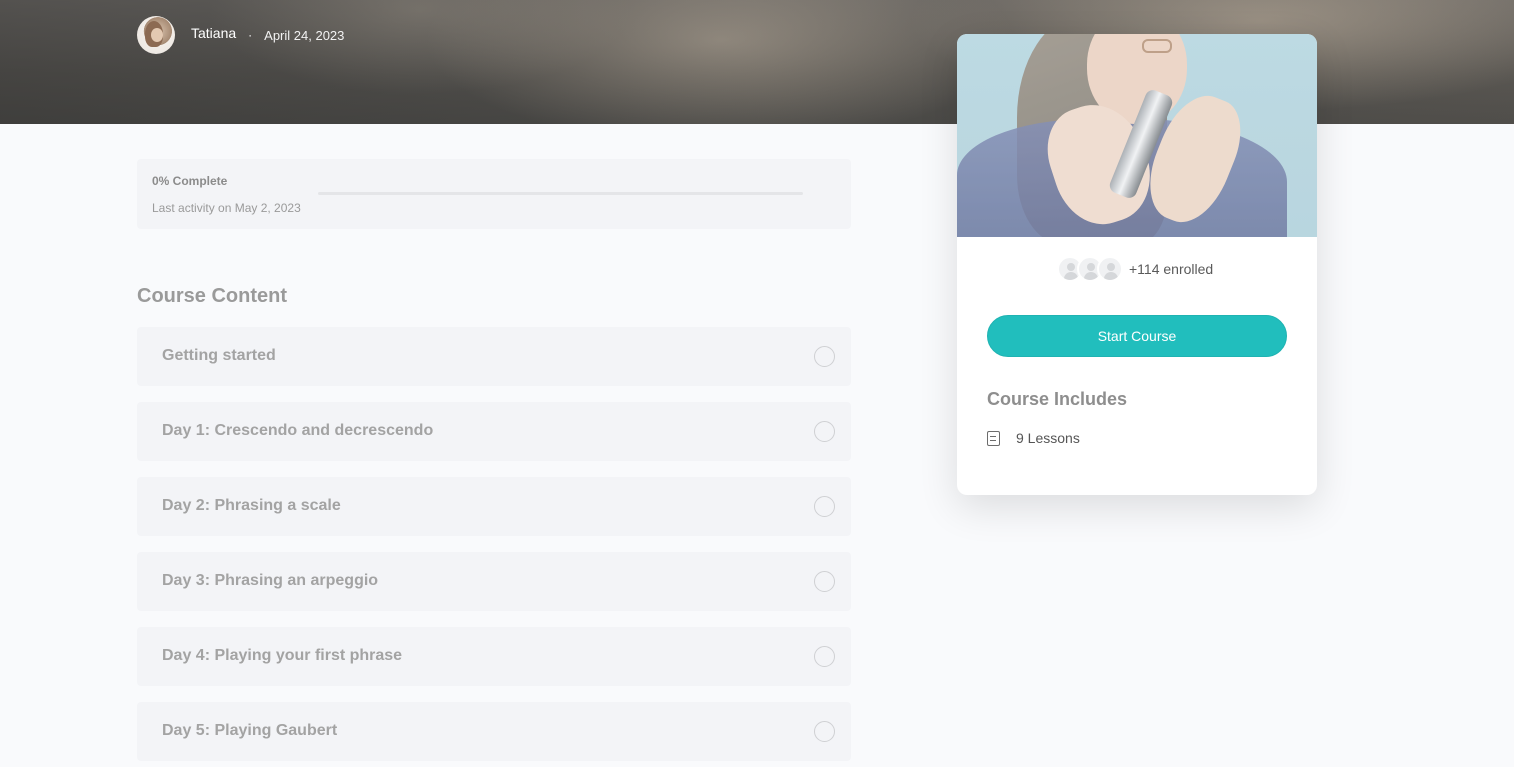 This screenshot has width=1514, height=767. Describe the element at coordinates (494, 356) in the screenshot. I see `lesson-item: Getting started` at that location.